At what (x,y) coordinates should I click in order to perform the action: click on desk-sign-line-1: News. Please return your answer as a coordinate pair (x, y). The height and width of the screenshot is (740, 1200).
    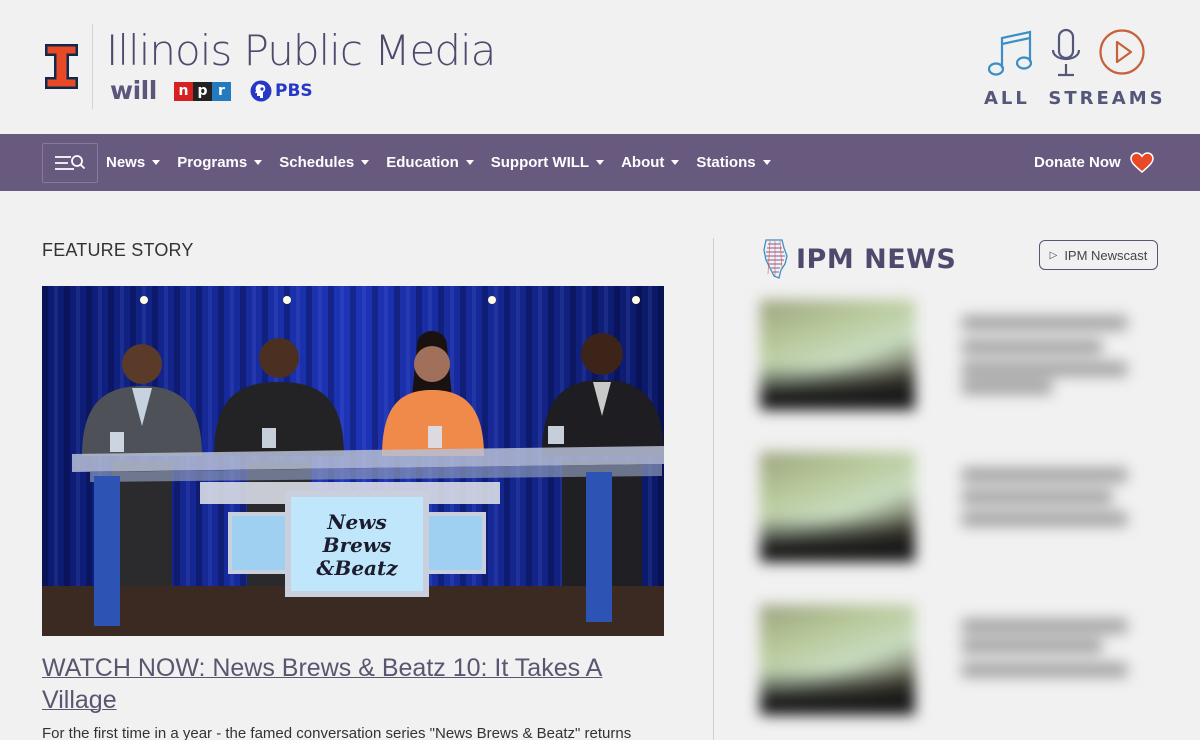
    Looking at the image, I should click on (356, 522).